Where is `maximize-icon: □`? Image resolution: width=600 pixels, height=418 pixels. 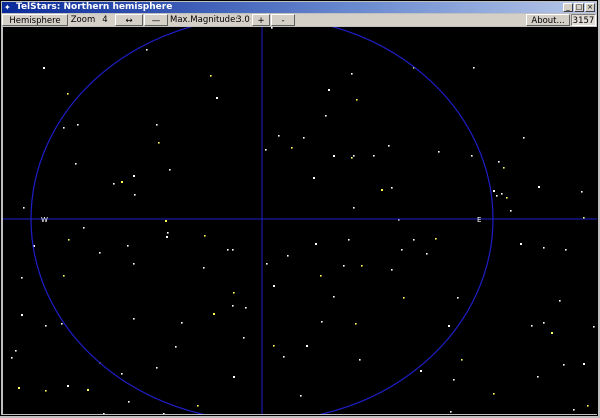
maximize-icon: □ is located at coordinates (579, 7).